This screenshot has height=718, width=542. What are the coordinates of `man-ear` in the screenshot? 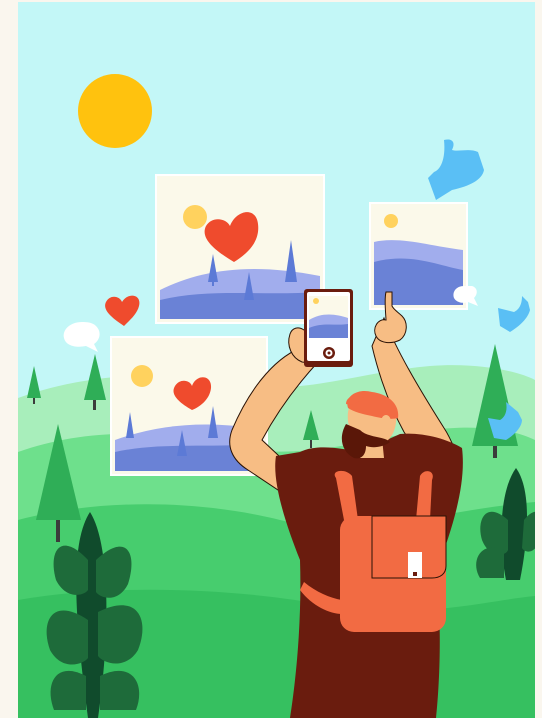 It's located at (386, 422).